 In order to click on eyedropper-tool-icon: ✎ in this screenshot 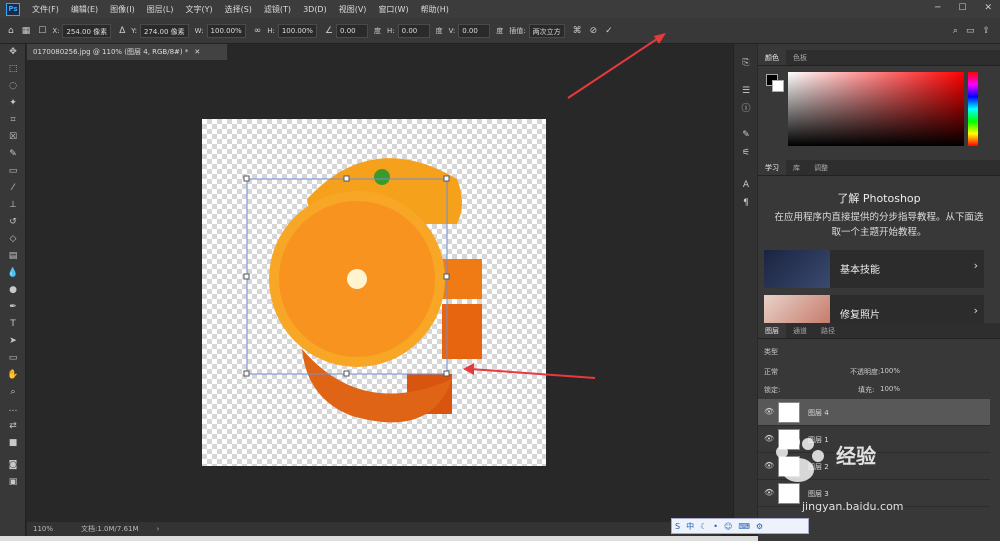, I will do `click(13, 154)`.